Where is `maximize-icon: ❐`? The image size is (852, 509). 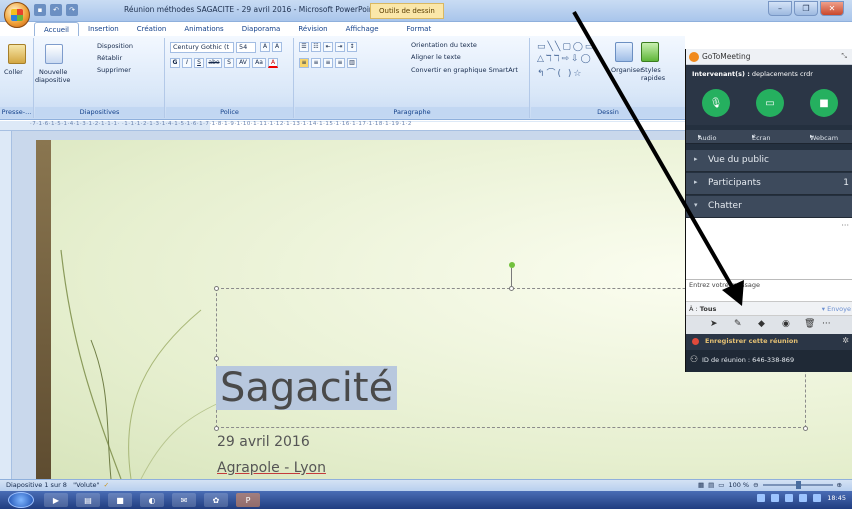
maximize-icon: ❐ is located at coordinates (806, 8).